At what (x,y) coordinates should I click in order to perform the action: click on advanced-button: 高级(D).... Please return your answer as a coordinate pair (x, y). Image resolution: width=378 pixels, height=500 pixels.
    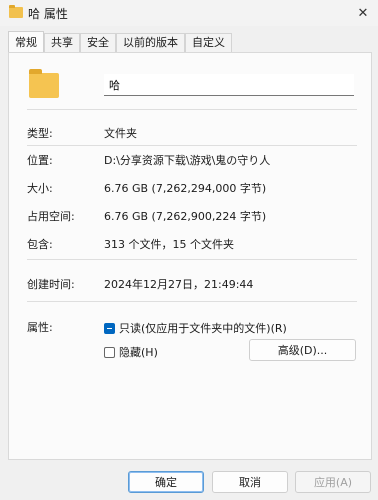
    Looking at the image, I should click on (302, 350).